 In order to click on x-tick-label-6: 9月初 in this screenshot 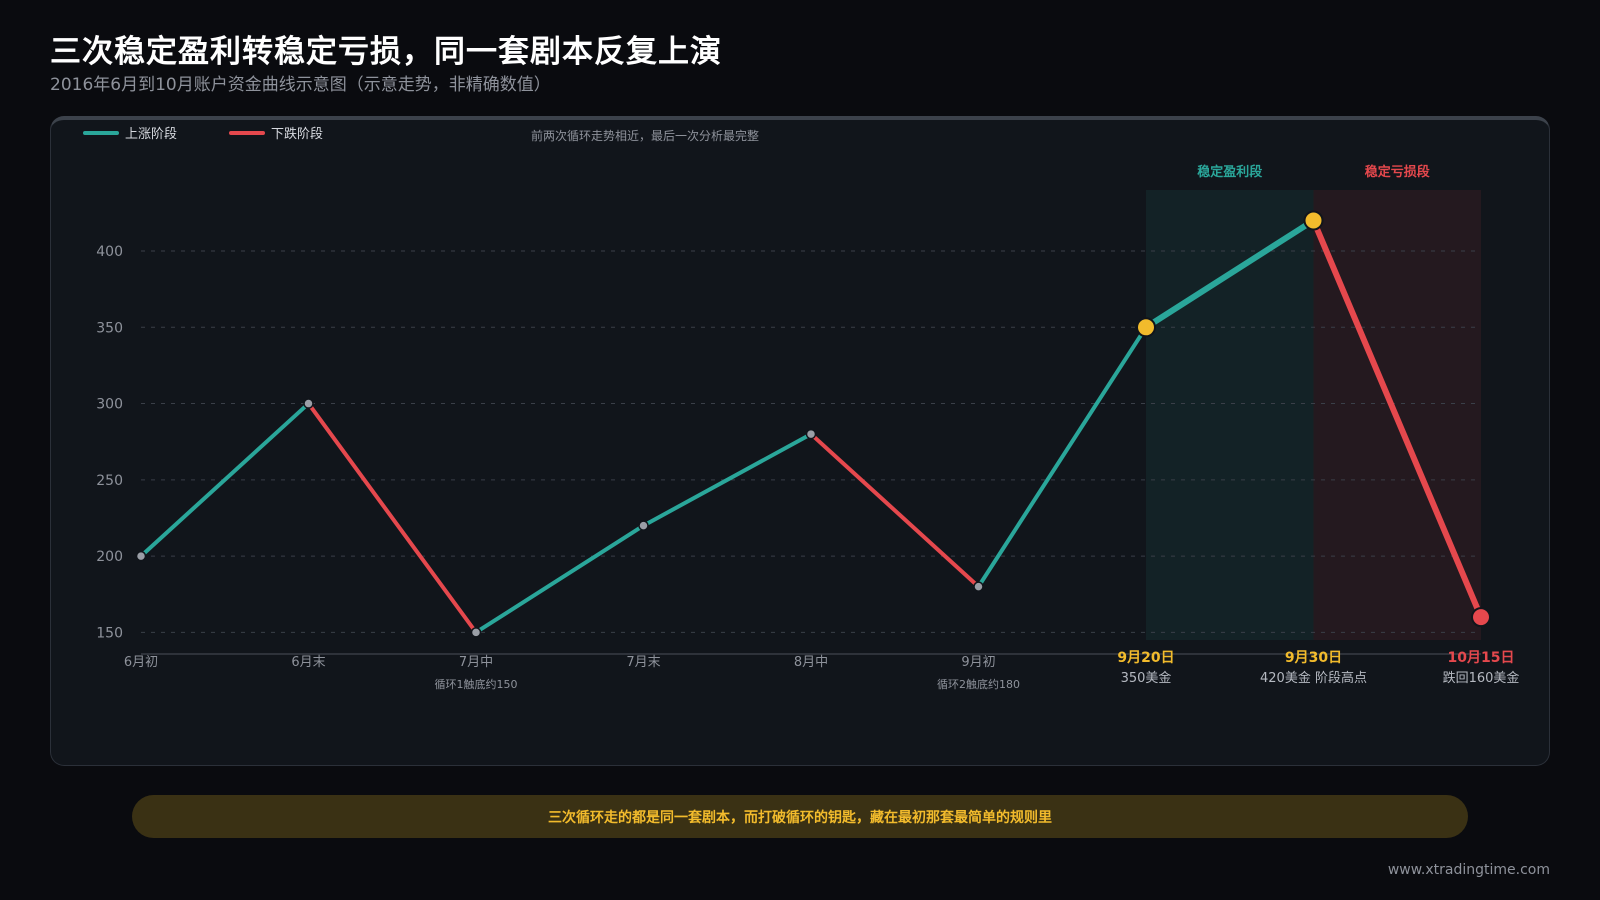, I will do `click(978, 662)`.